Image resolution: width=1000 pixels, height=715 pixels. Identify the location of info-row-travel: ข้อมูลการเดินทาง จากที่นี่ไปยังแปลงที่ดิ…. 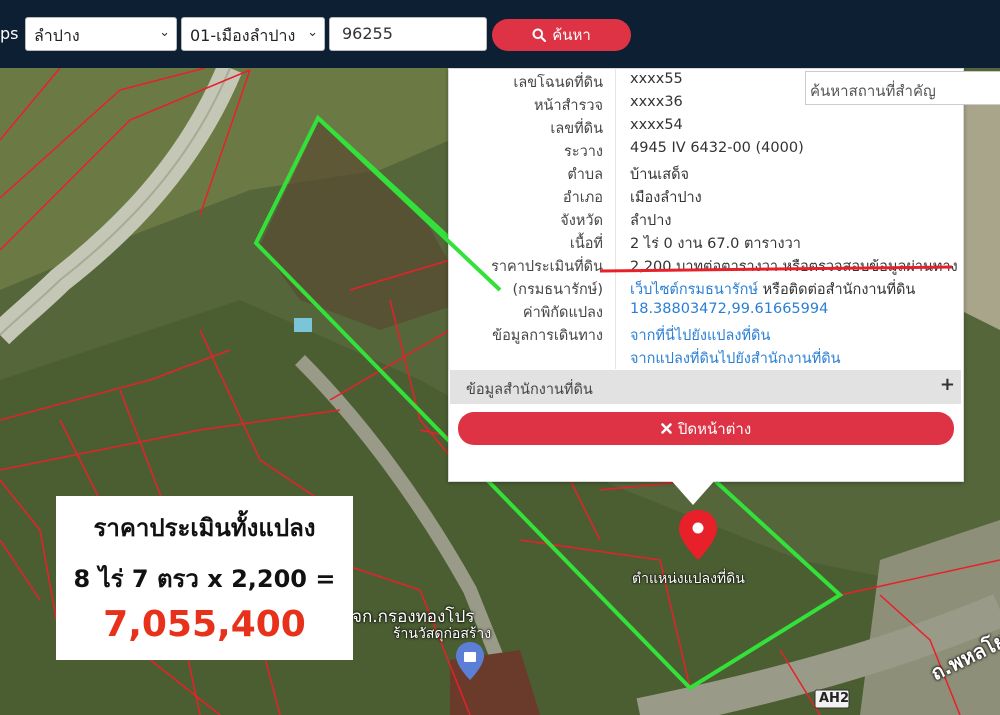
(706, 335).